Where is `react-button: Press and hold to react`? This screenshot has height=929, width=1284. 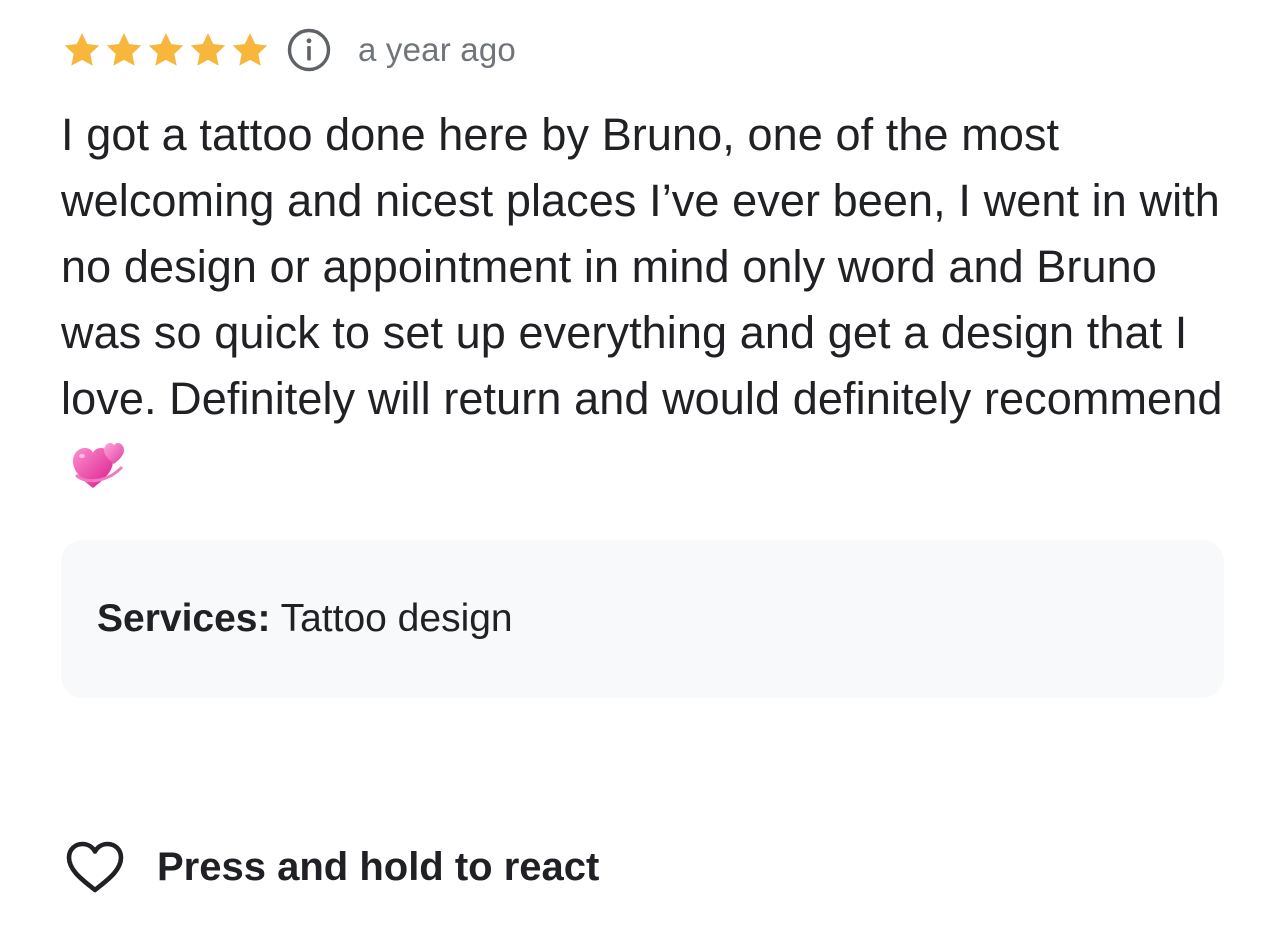 react-button: Press and hold to react is located at coordinates (331, 867).